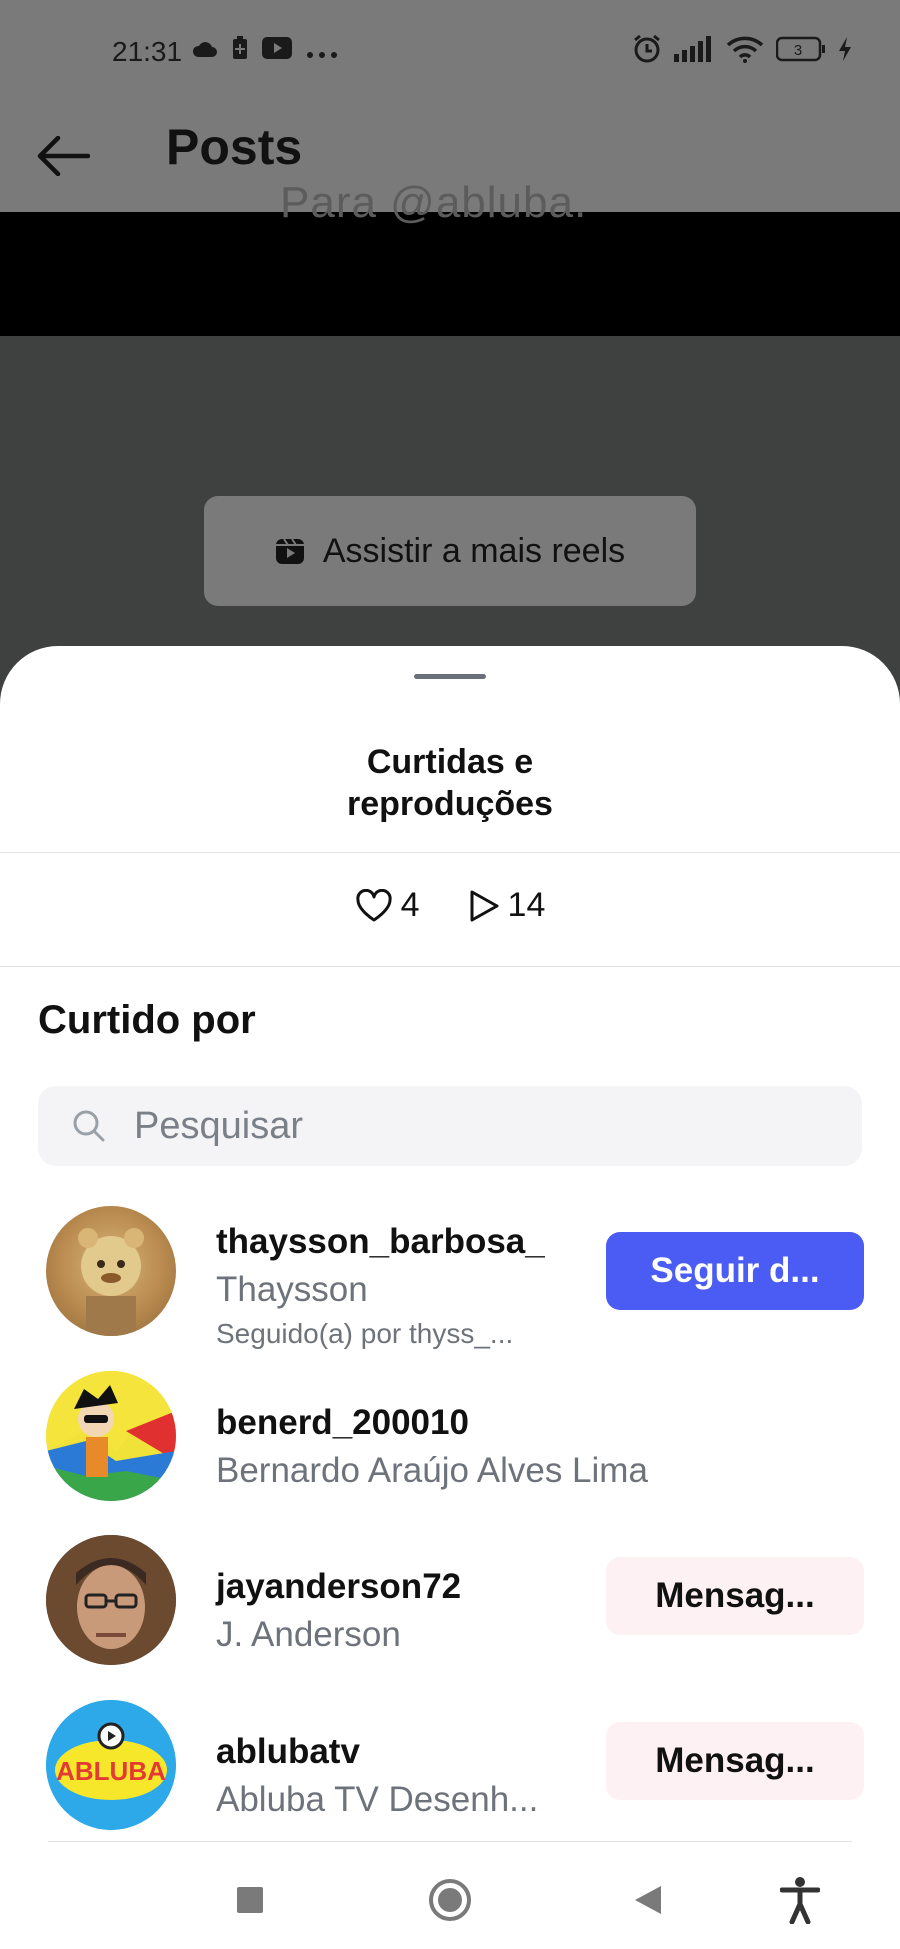 The image size is (900, 1949). Describe the element at coordinates (745, 53) in the screenshot. I see `wifi-icon` at that location.